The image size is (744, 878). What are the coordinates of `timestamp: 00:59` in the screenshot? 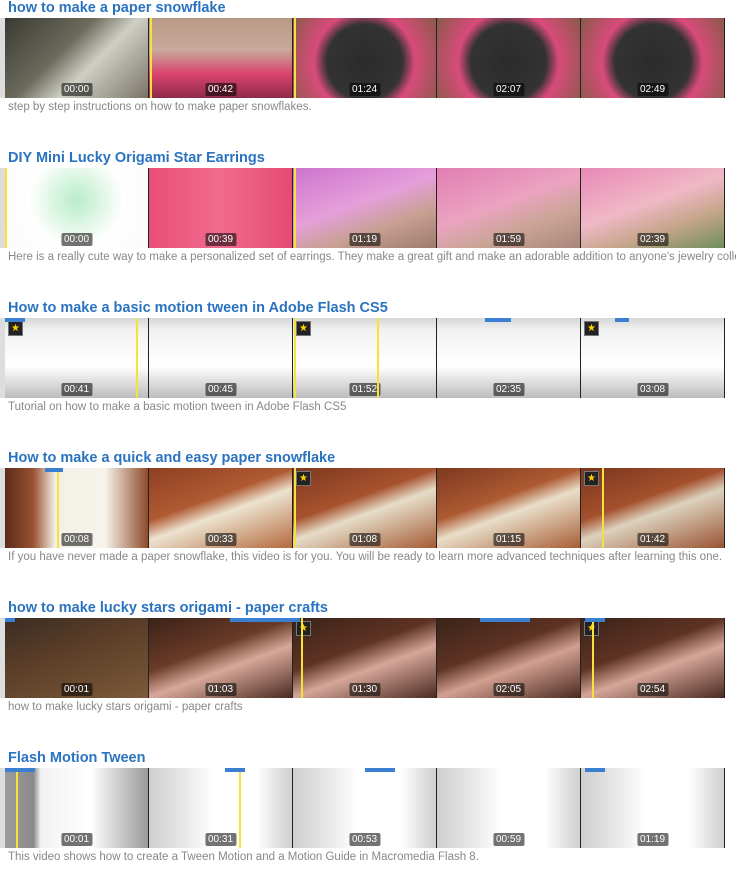 It's located at (508, 839).